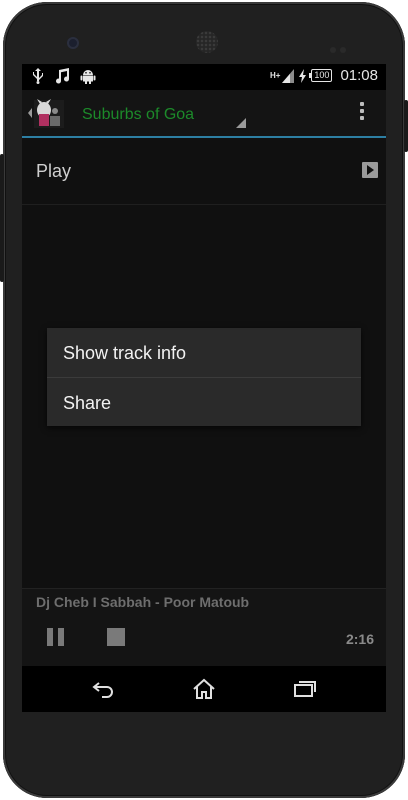  I want to click on android-icon, so click(88, 77).